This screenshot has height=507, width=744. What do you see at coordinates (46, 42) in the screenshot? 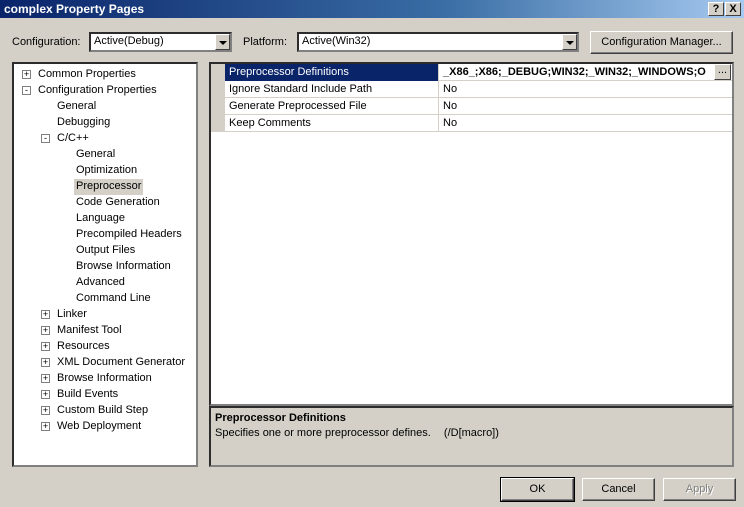
I see `configuration-label: Configuration:` at bounding box center [46, 42].